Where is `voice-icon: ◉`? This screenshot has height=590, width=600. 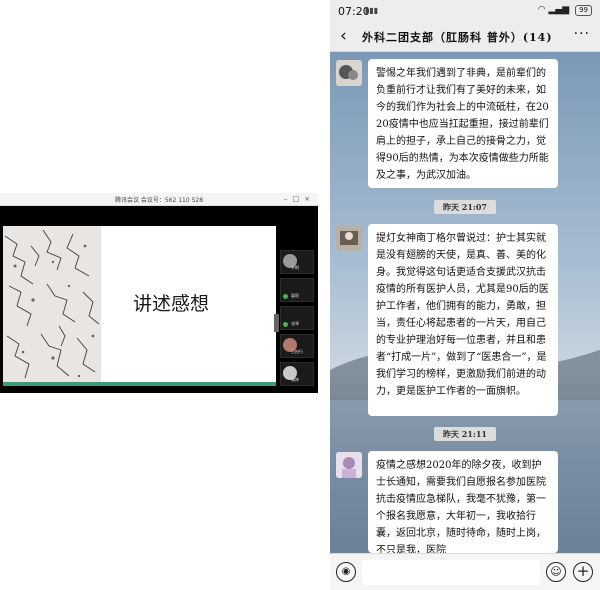
voice-icon: ◉ is located at coordinates (346, 572).